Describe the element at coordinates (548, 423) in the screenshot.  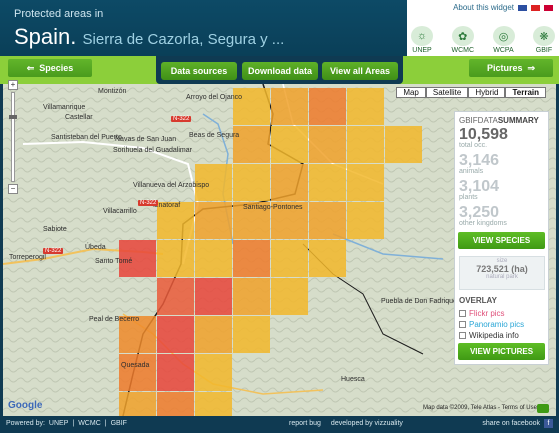
I see `facebook-icon: f` at that location.